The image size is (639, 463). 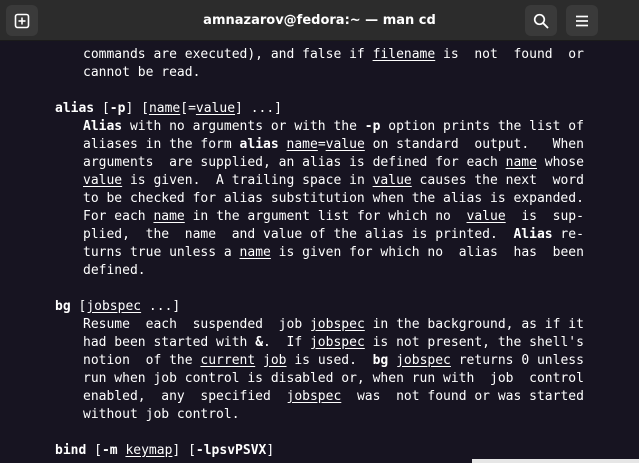 I want to click on terminal-line: cannot be read., so click(x=292, y=73).